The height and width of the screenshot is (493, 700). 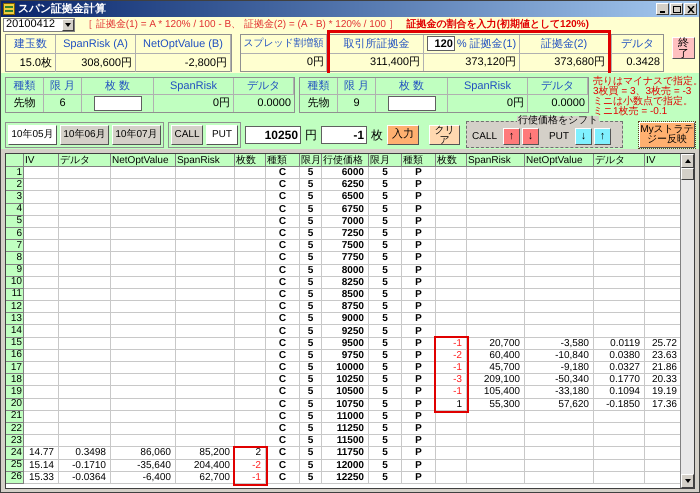 What do you see at coordinates (440, 44) in the screenshot?
I see `rate-input: 120` at bounding box center [440, 44].